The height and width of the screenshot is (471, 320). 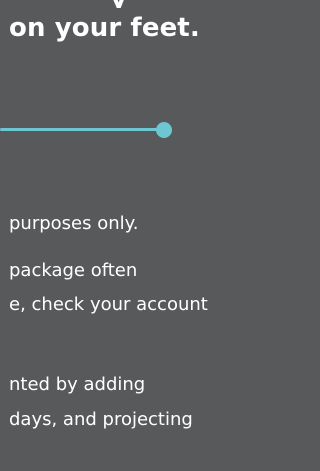 I want to click on progress-knob, so click(x=164, y=130).